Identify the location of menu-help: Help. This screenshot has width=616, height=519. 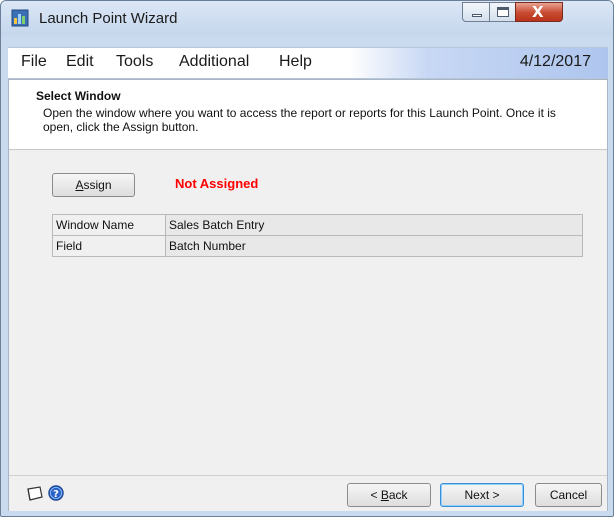
(295, 62).